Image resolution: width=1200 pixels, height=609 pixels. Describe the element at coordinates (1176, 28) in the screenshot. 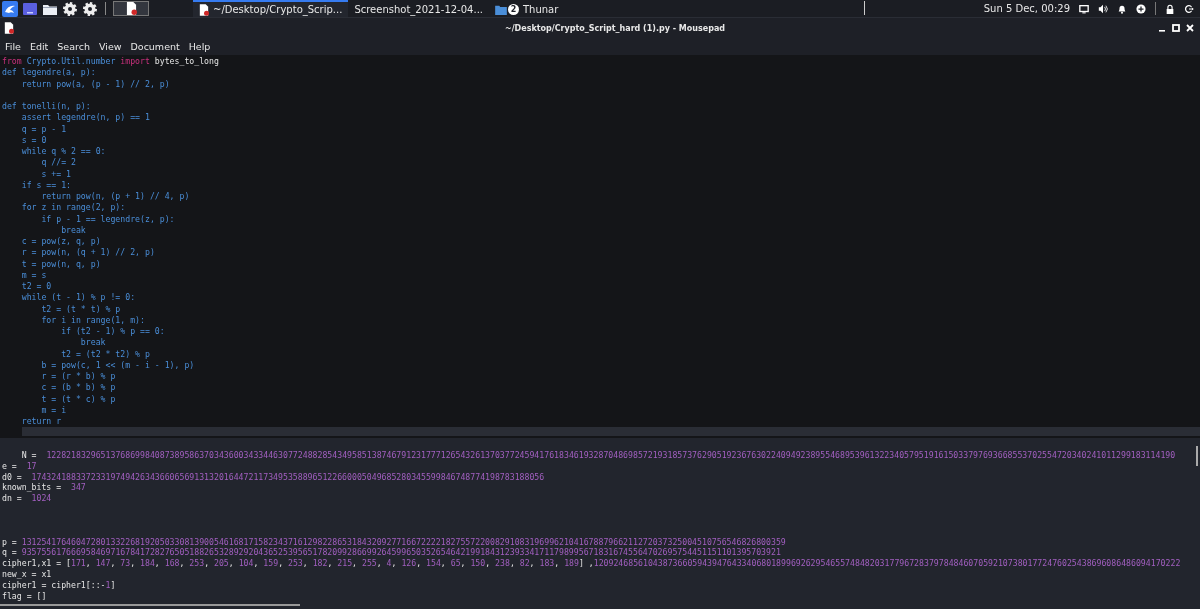

I see `maximize-icon` at that location.